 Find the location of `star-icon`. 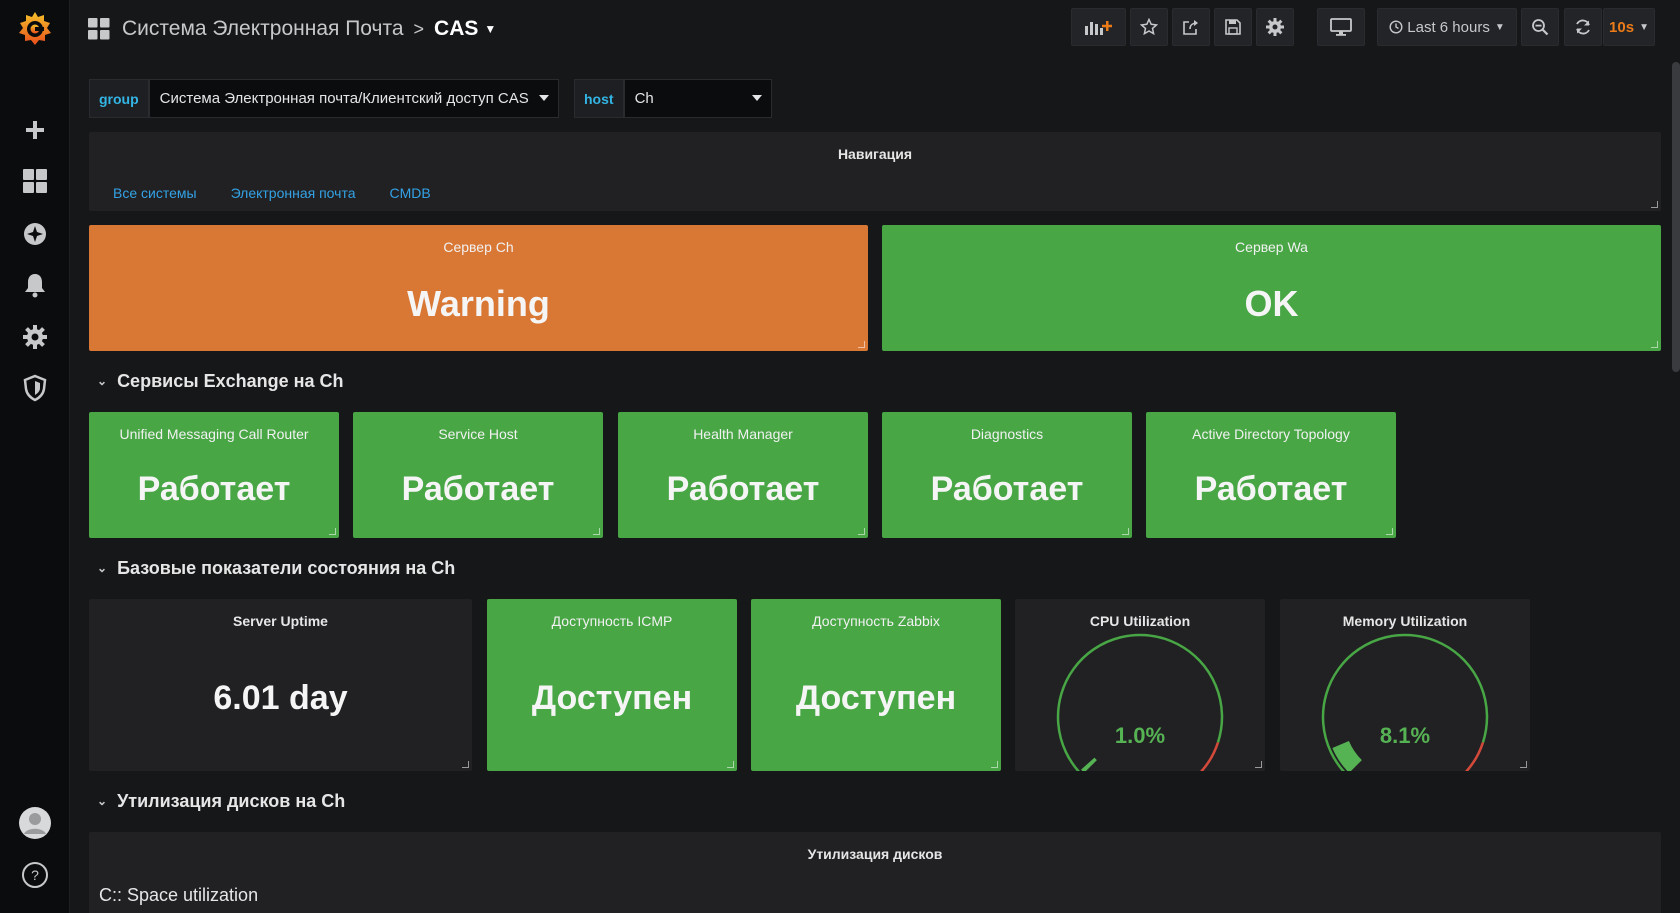

star-icon is located at coordinates (1149, 27).